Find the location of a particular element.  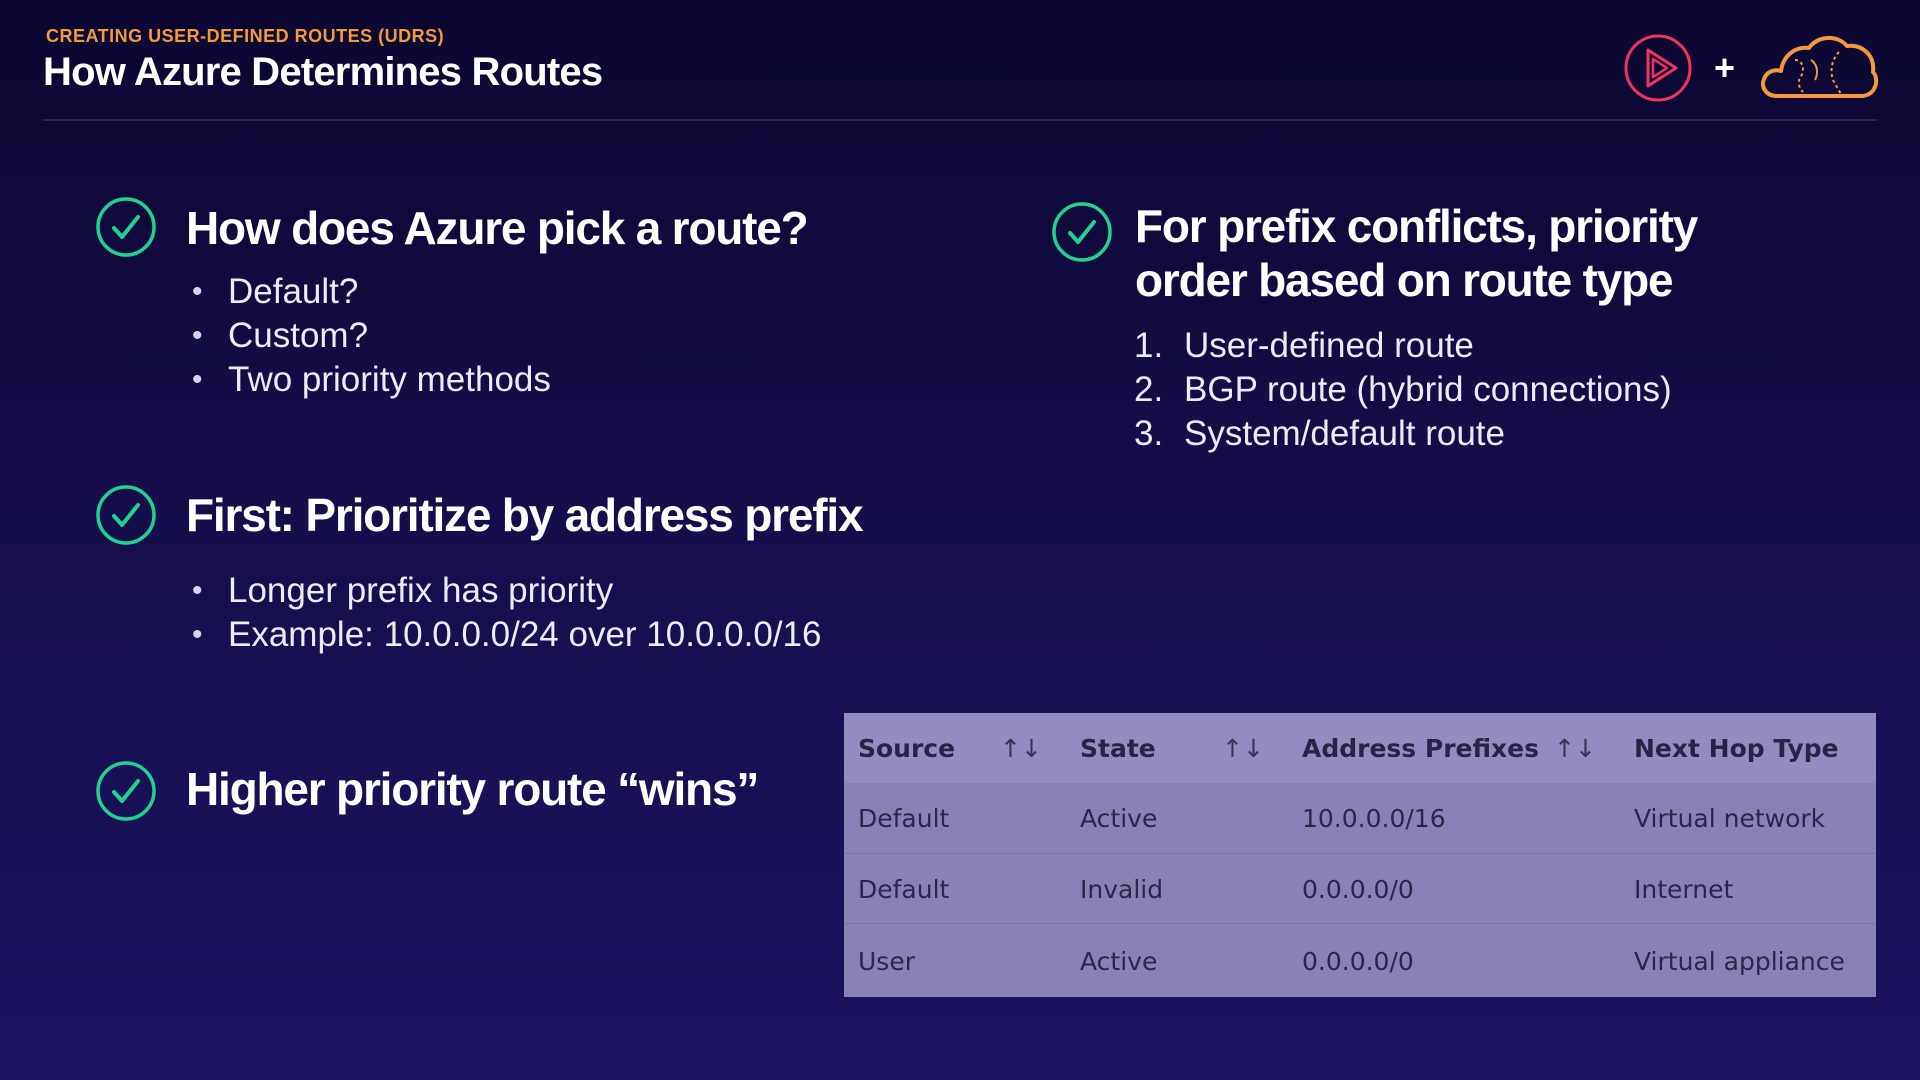

heading-prefix-priority: First: Prioritize by address prefix is located at coordinates (525, 515).